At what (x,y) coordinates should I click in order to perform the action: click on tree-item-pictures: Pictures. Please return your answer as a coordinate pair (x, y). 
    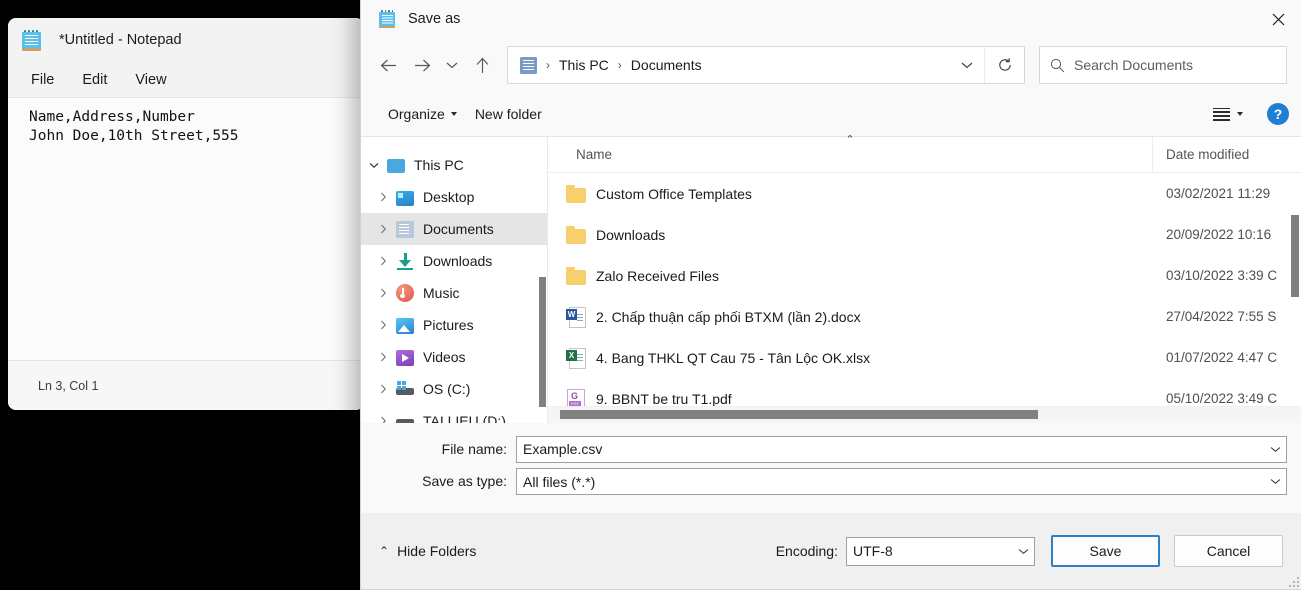
    Looking at the image, I should click on (454, 325).